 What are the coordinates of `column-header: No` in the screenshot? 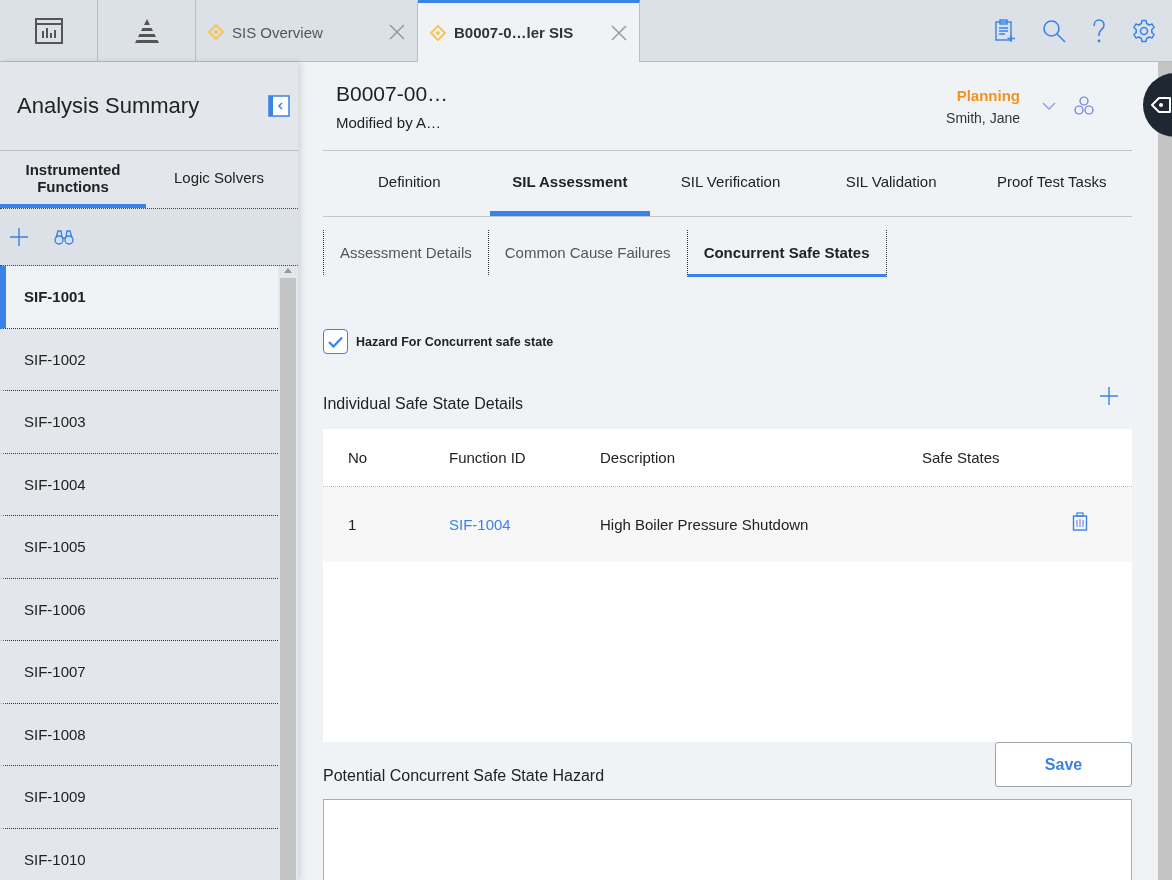 It's located at (358, 457).